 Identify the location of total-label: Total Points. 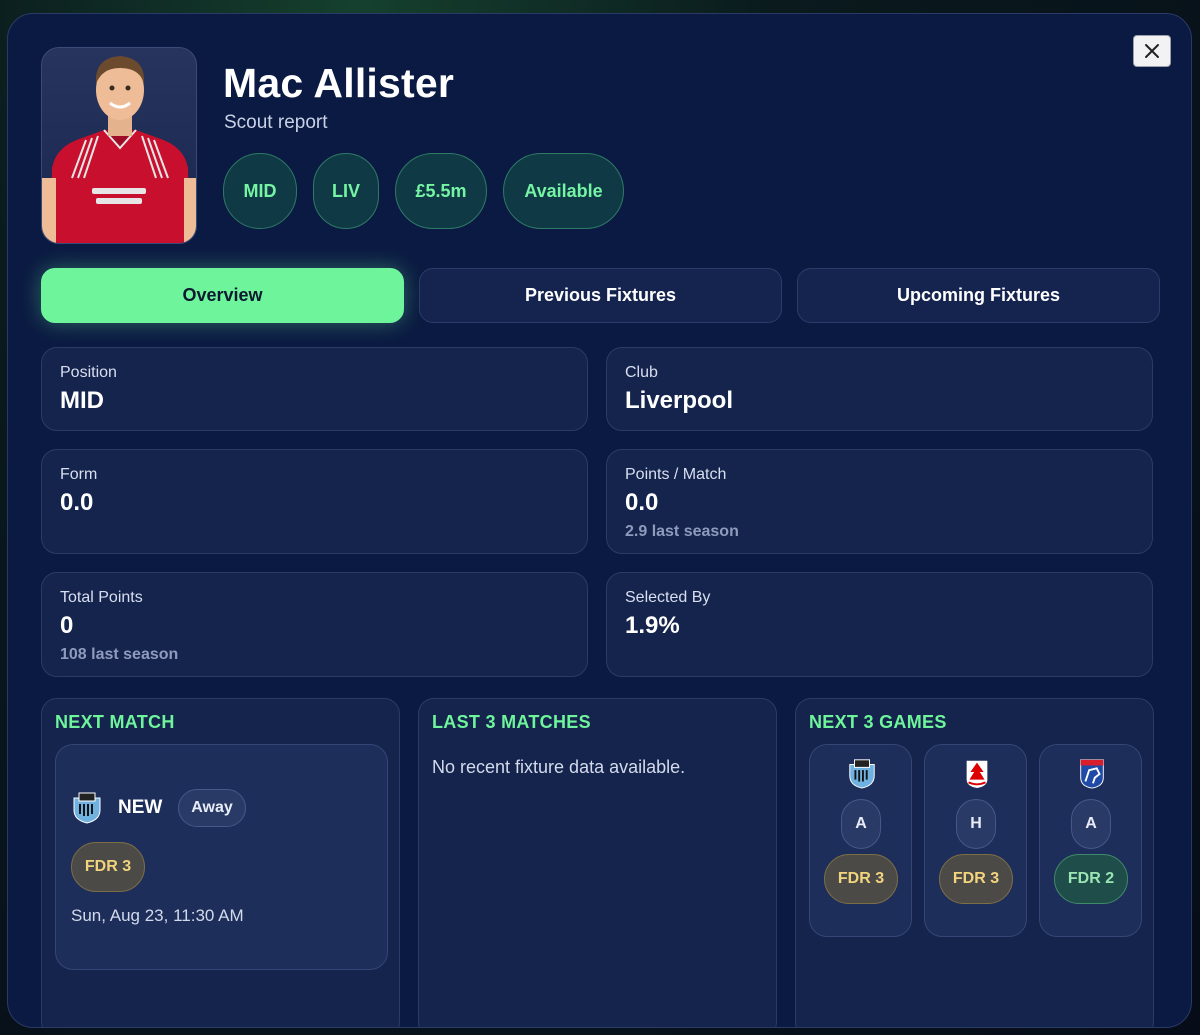
(101, 597).